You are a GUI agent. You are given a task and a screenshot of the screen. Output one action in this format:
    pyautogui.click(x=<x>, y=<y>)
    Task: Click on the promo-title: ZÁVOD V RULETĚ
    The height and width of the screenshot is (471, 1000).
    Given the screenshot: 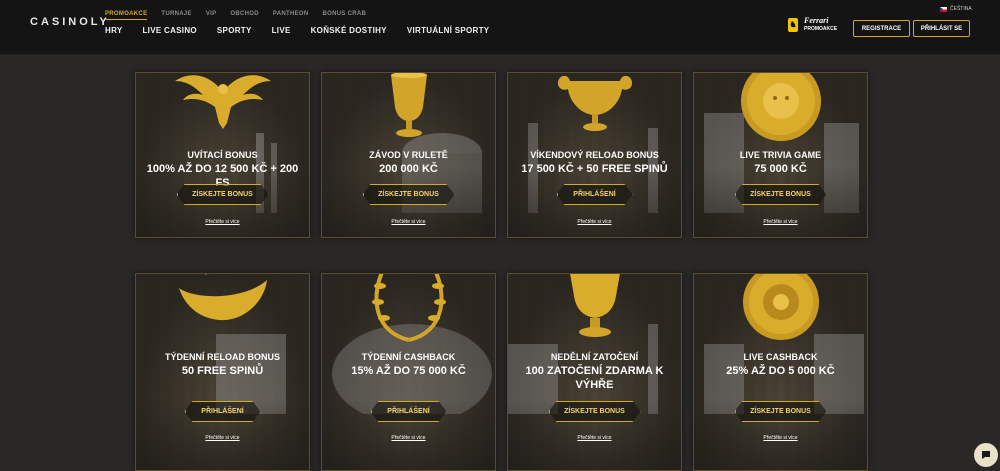 What is the action you would take?
    pyautogui.click(x=408, y=155)
    